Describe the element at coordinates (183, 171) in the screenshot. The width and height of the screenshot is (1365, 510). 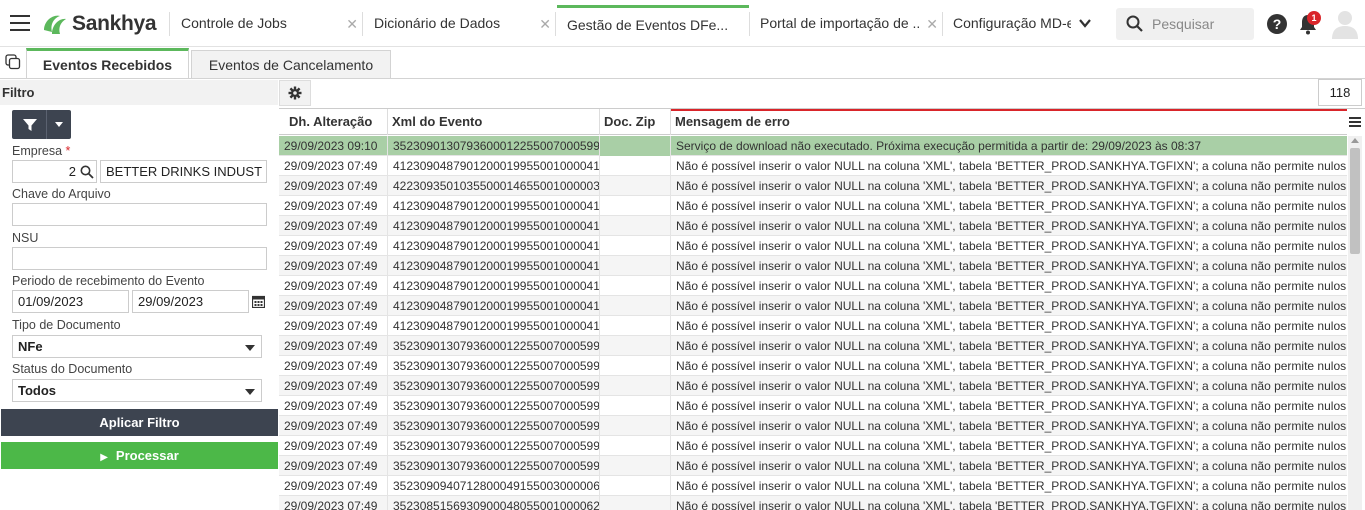
I see `empresa-name-field: BETTER DRINKS INDUST` at that location.